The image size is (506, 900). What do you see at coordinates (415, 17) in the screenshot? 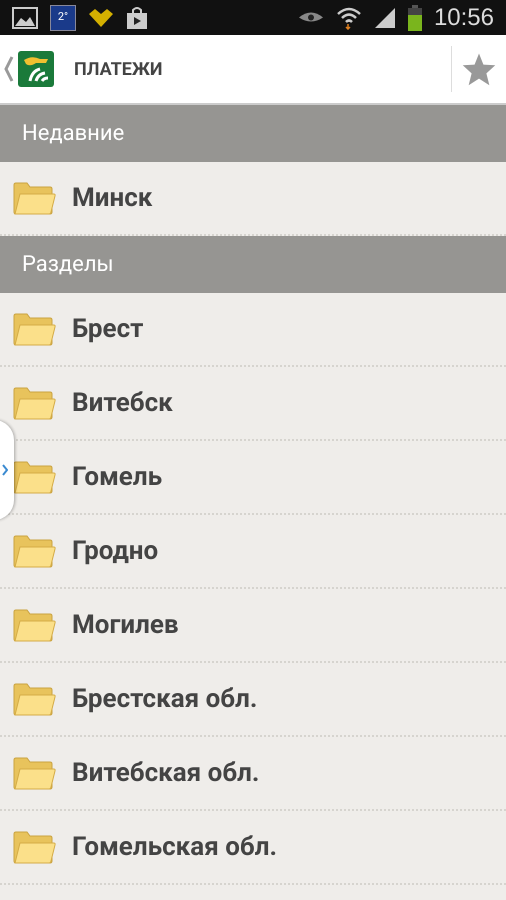
I see `battery-icon` at bounding box center [415, 17].